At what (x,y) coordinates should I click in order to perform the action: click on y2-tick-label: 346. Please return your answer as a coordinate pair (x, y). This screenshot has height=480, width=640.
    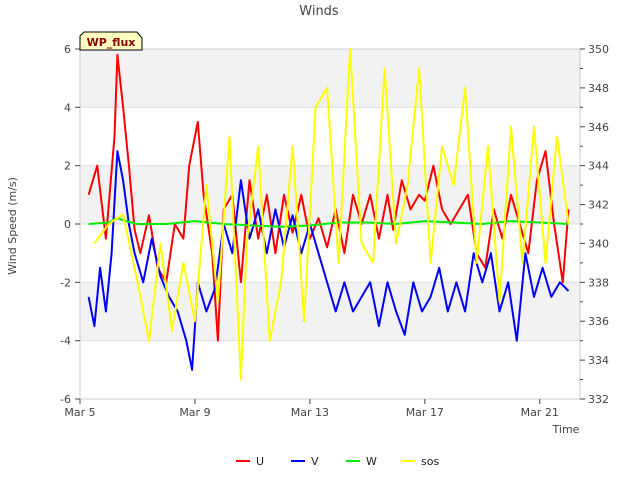
    Looking at the image, I should click on (598, 127).